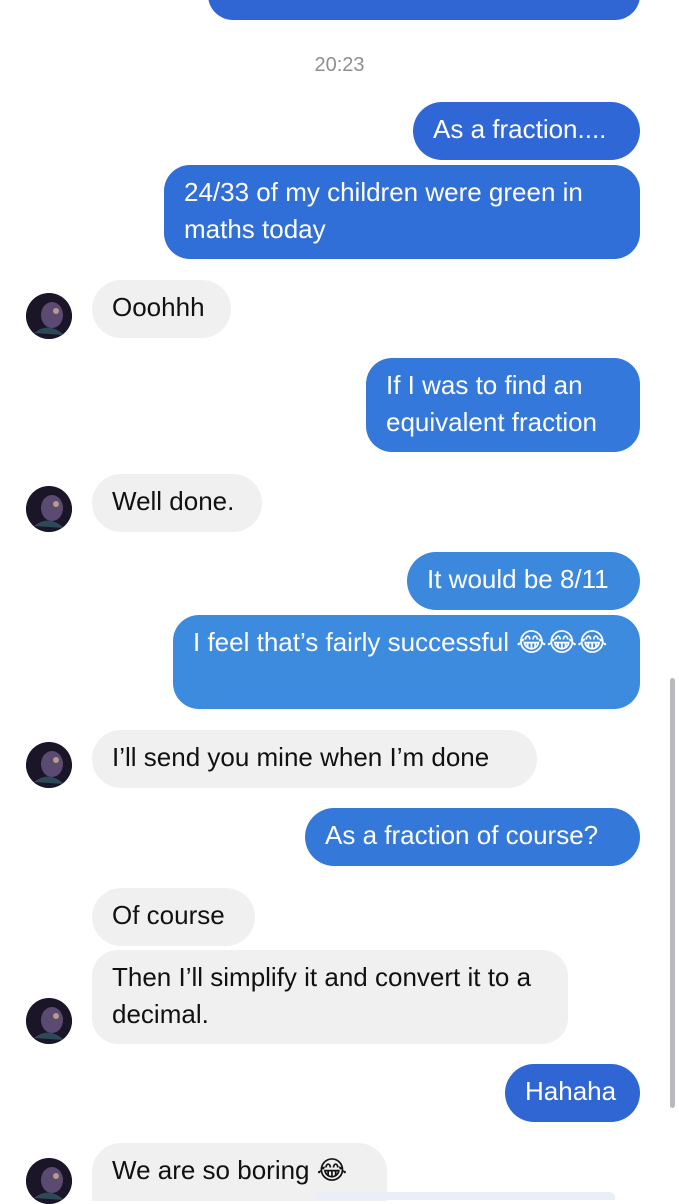  What do you see at coordinates (472, 837) in the screenshot?
I see `message-bubble-outgoing: As a fraction of course?` at bounding box center [472, 837].